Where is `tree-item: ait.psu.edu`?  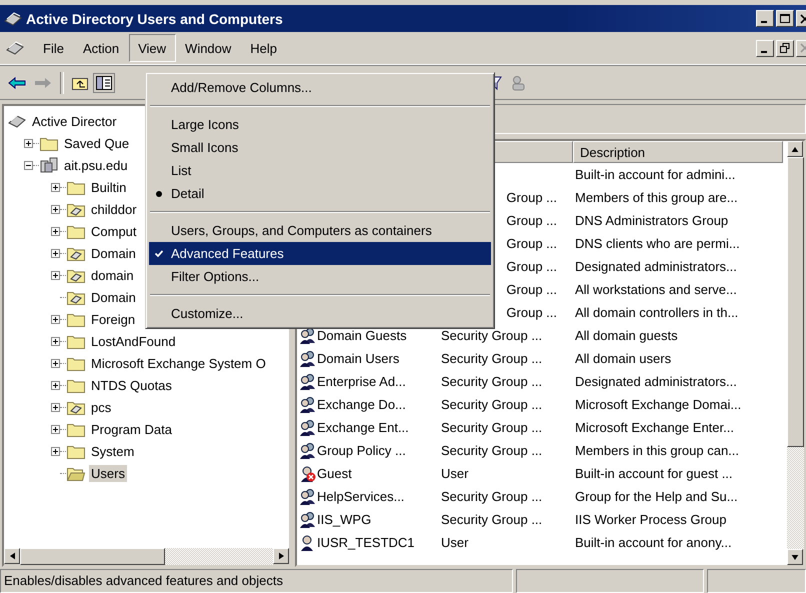 tree-item: ait.psu.edu is located at coordinates (96, 165).